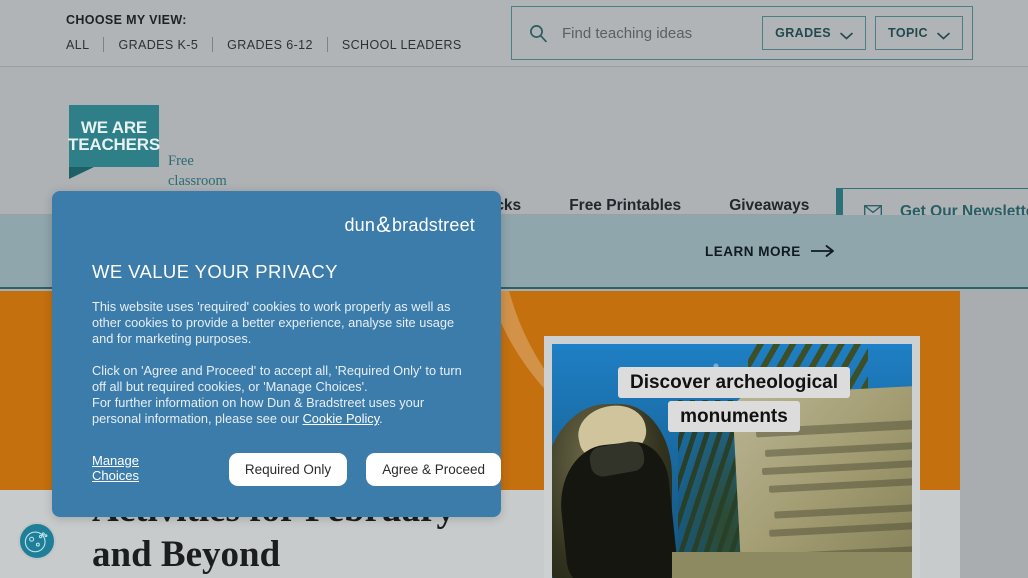  What do you see at coordinates (769, 206) in the screenshot?
I see `nav-item-giveaways: Giveaways` at bounding box center [769, 206].